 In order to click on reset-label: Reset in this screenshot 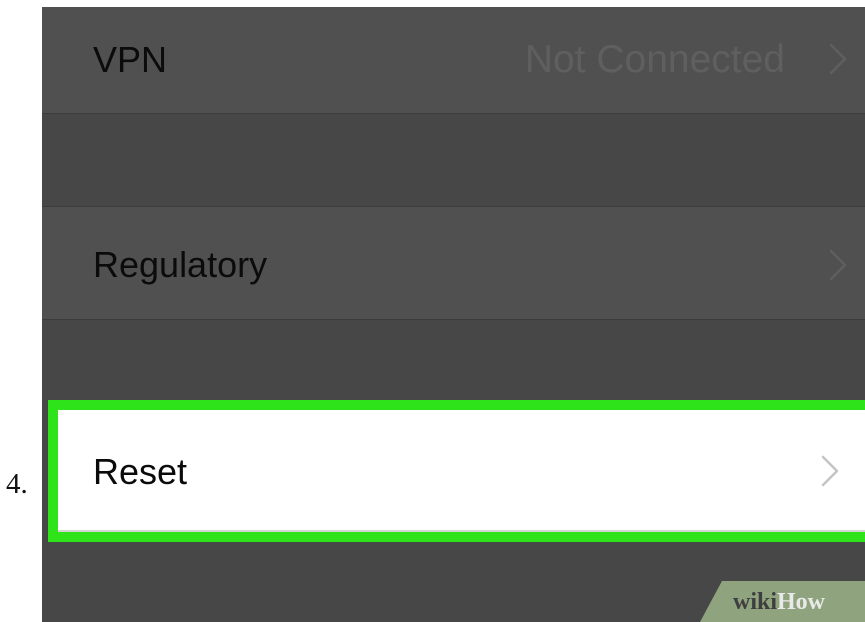, I will do `click(140, 471)`.